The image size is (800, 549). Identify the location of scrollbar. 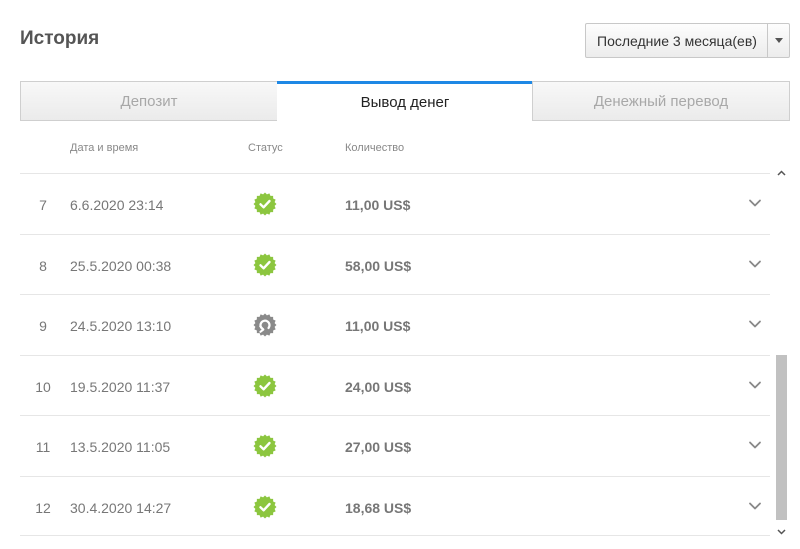
(781, 352).